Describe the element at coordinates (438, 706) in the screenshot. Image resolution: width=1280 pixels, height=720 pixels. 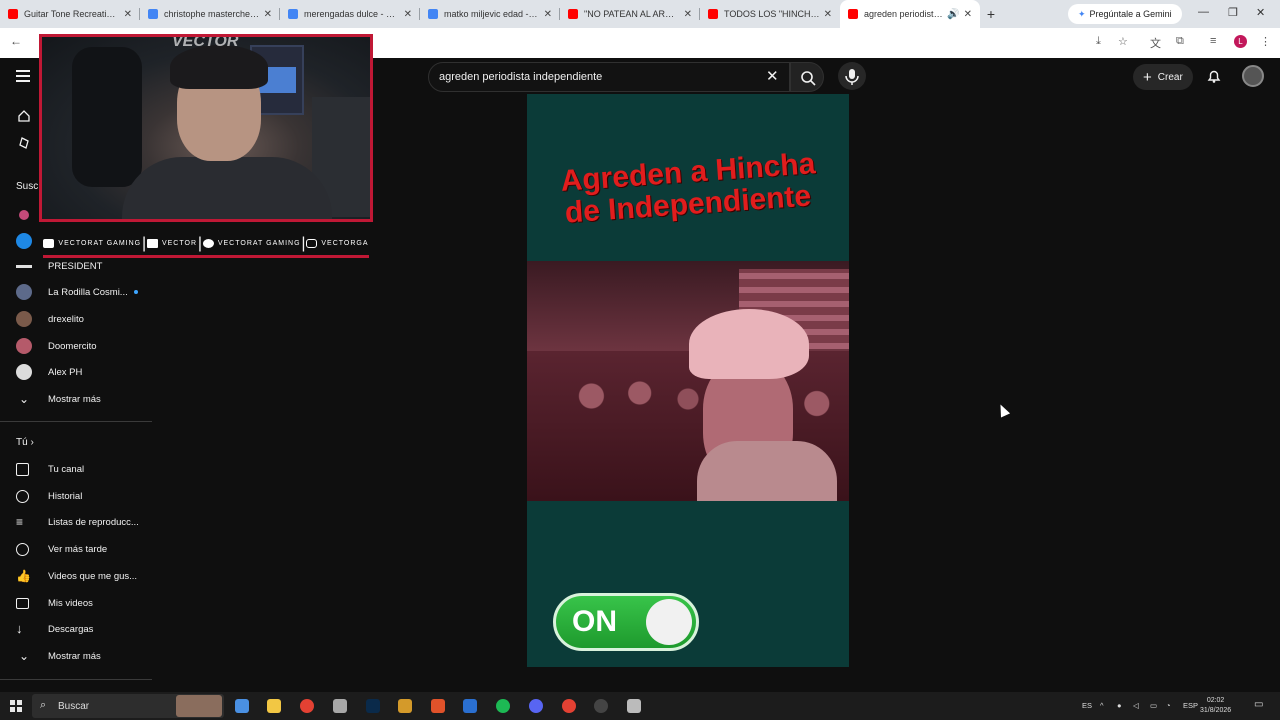
I see `brave-icon` at that location.